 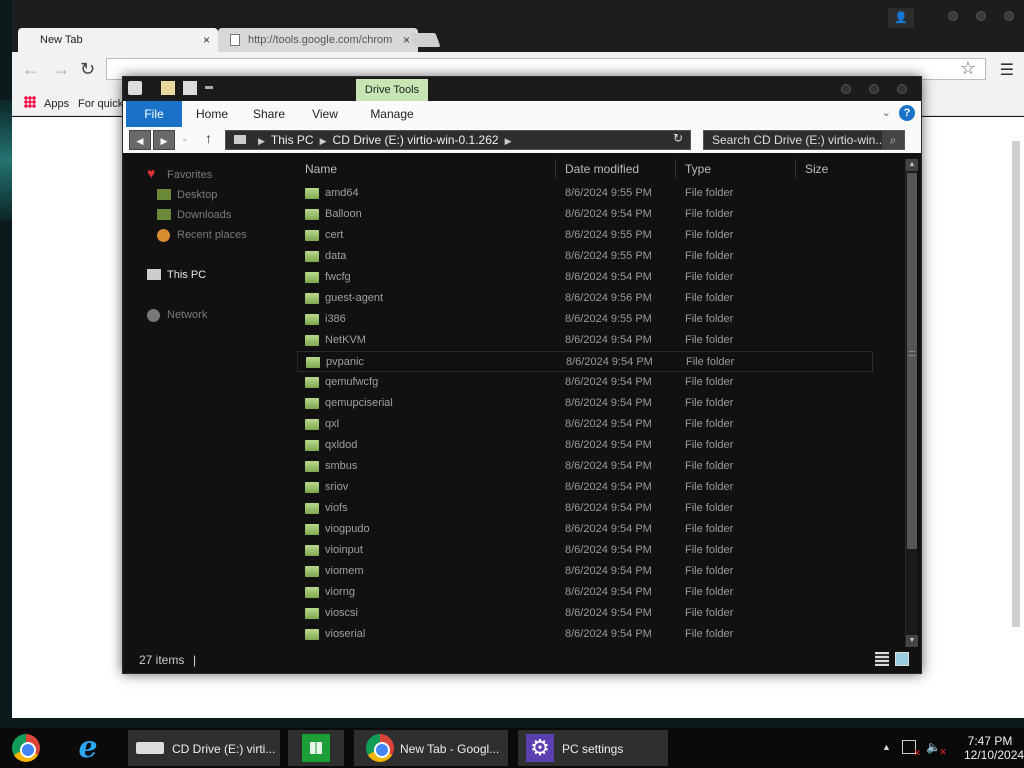 What do you see at coordinates (316, 748) in the screenshot?
I see `store-pinned` at bounding box center [316, 748].